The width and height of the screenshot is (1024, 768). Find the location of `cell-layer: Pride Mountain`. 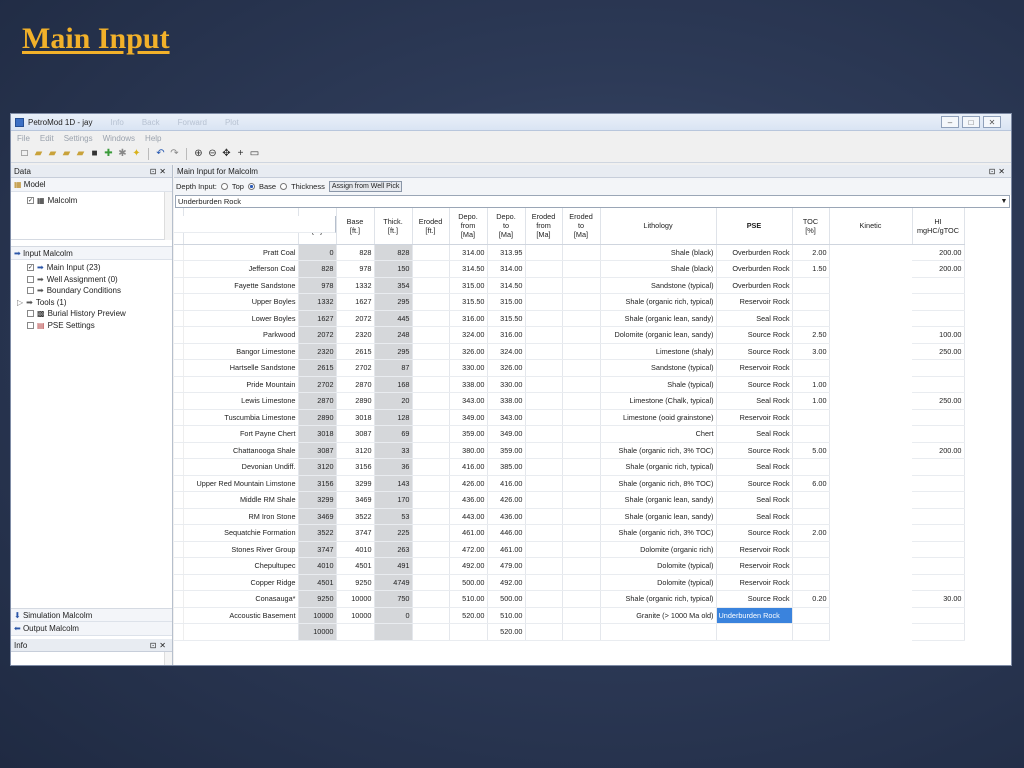

cell-layer: Pride Mountain is located at coordinates (241, 384).